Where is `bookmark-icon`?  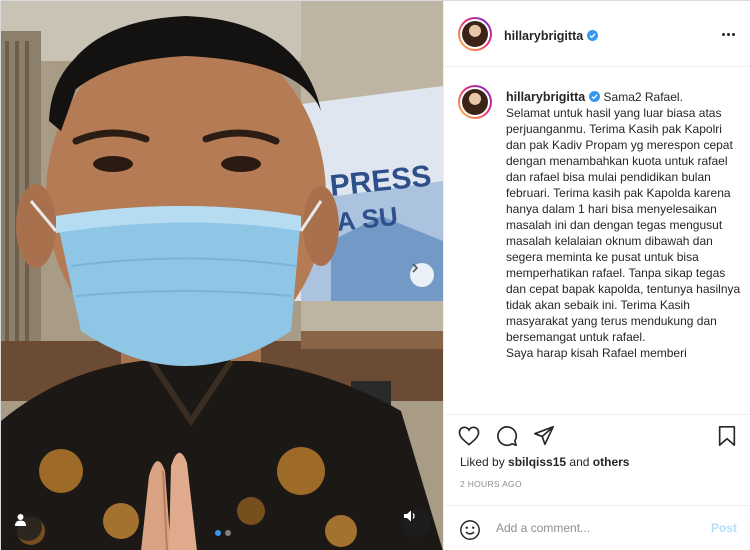
bookmark-icon is located at coordinates (727, 436).